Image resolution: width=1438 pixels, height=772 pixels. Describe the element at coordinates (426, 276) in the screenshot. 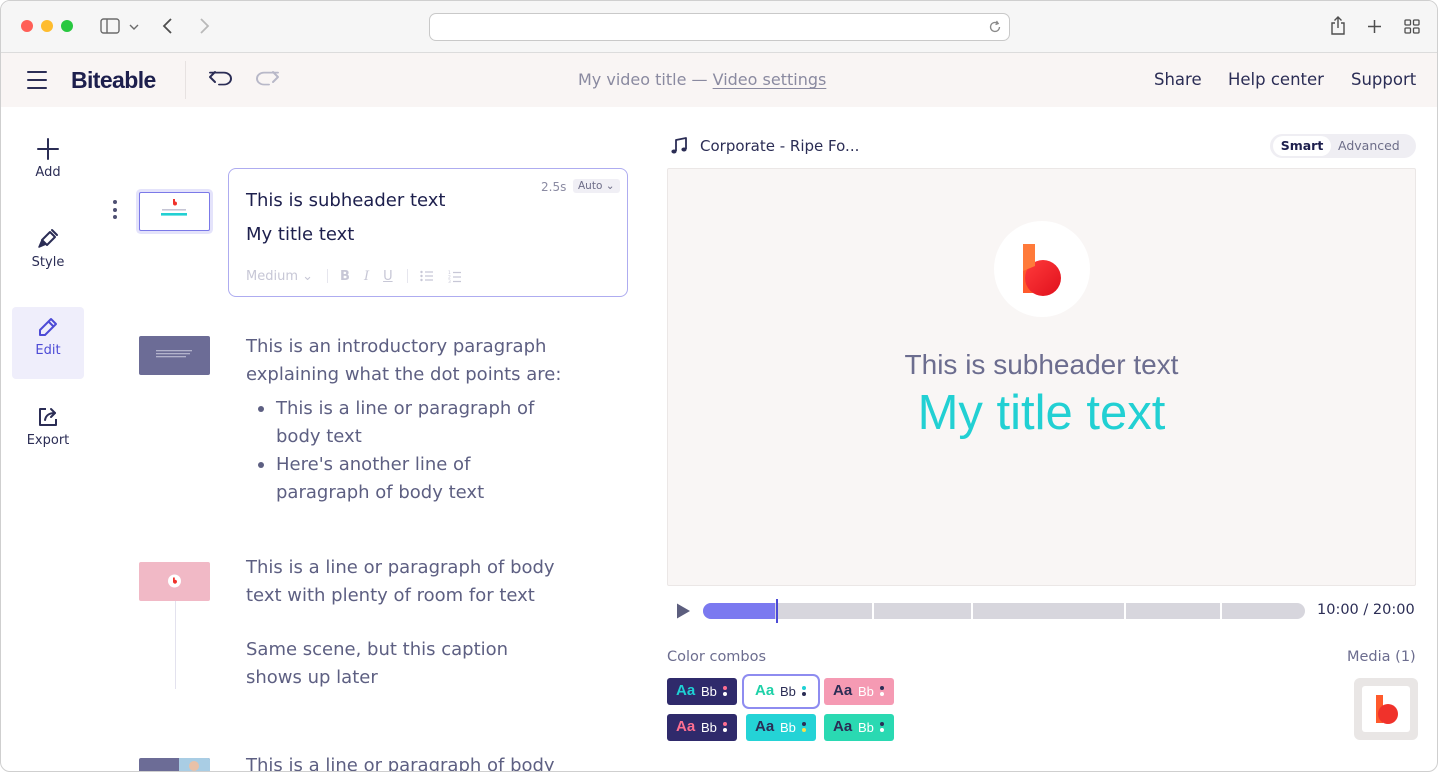

I see `bullet-list-icon` at that location.